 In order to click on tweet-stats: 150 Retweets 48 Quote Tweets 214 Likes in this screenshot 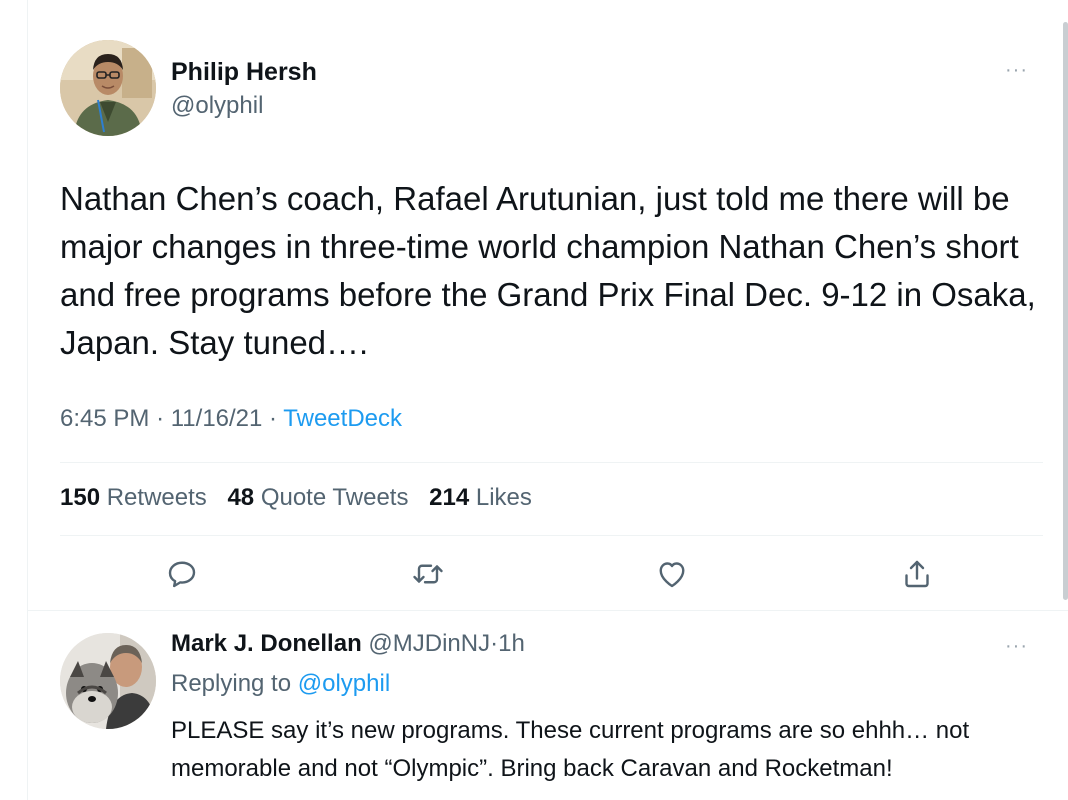, I will do `click(303, 498)`.